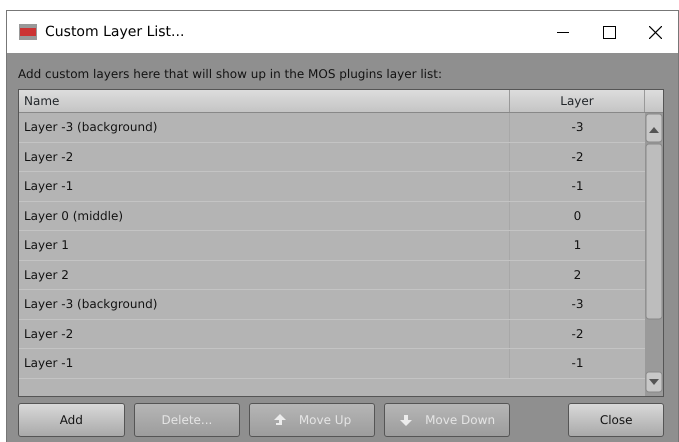  I want to click on layer-number-cell-text: 2, so click(577, 275).